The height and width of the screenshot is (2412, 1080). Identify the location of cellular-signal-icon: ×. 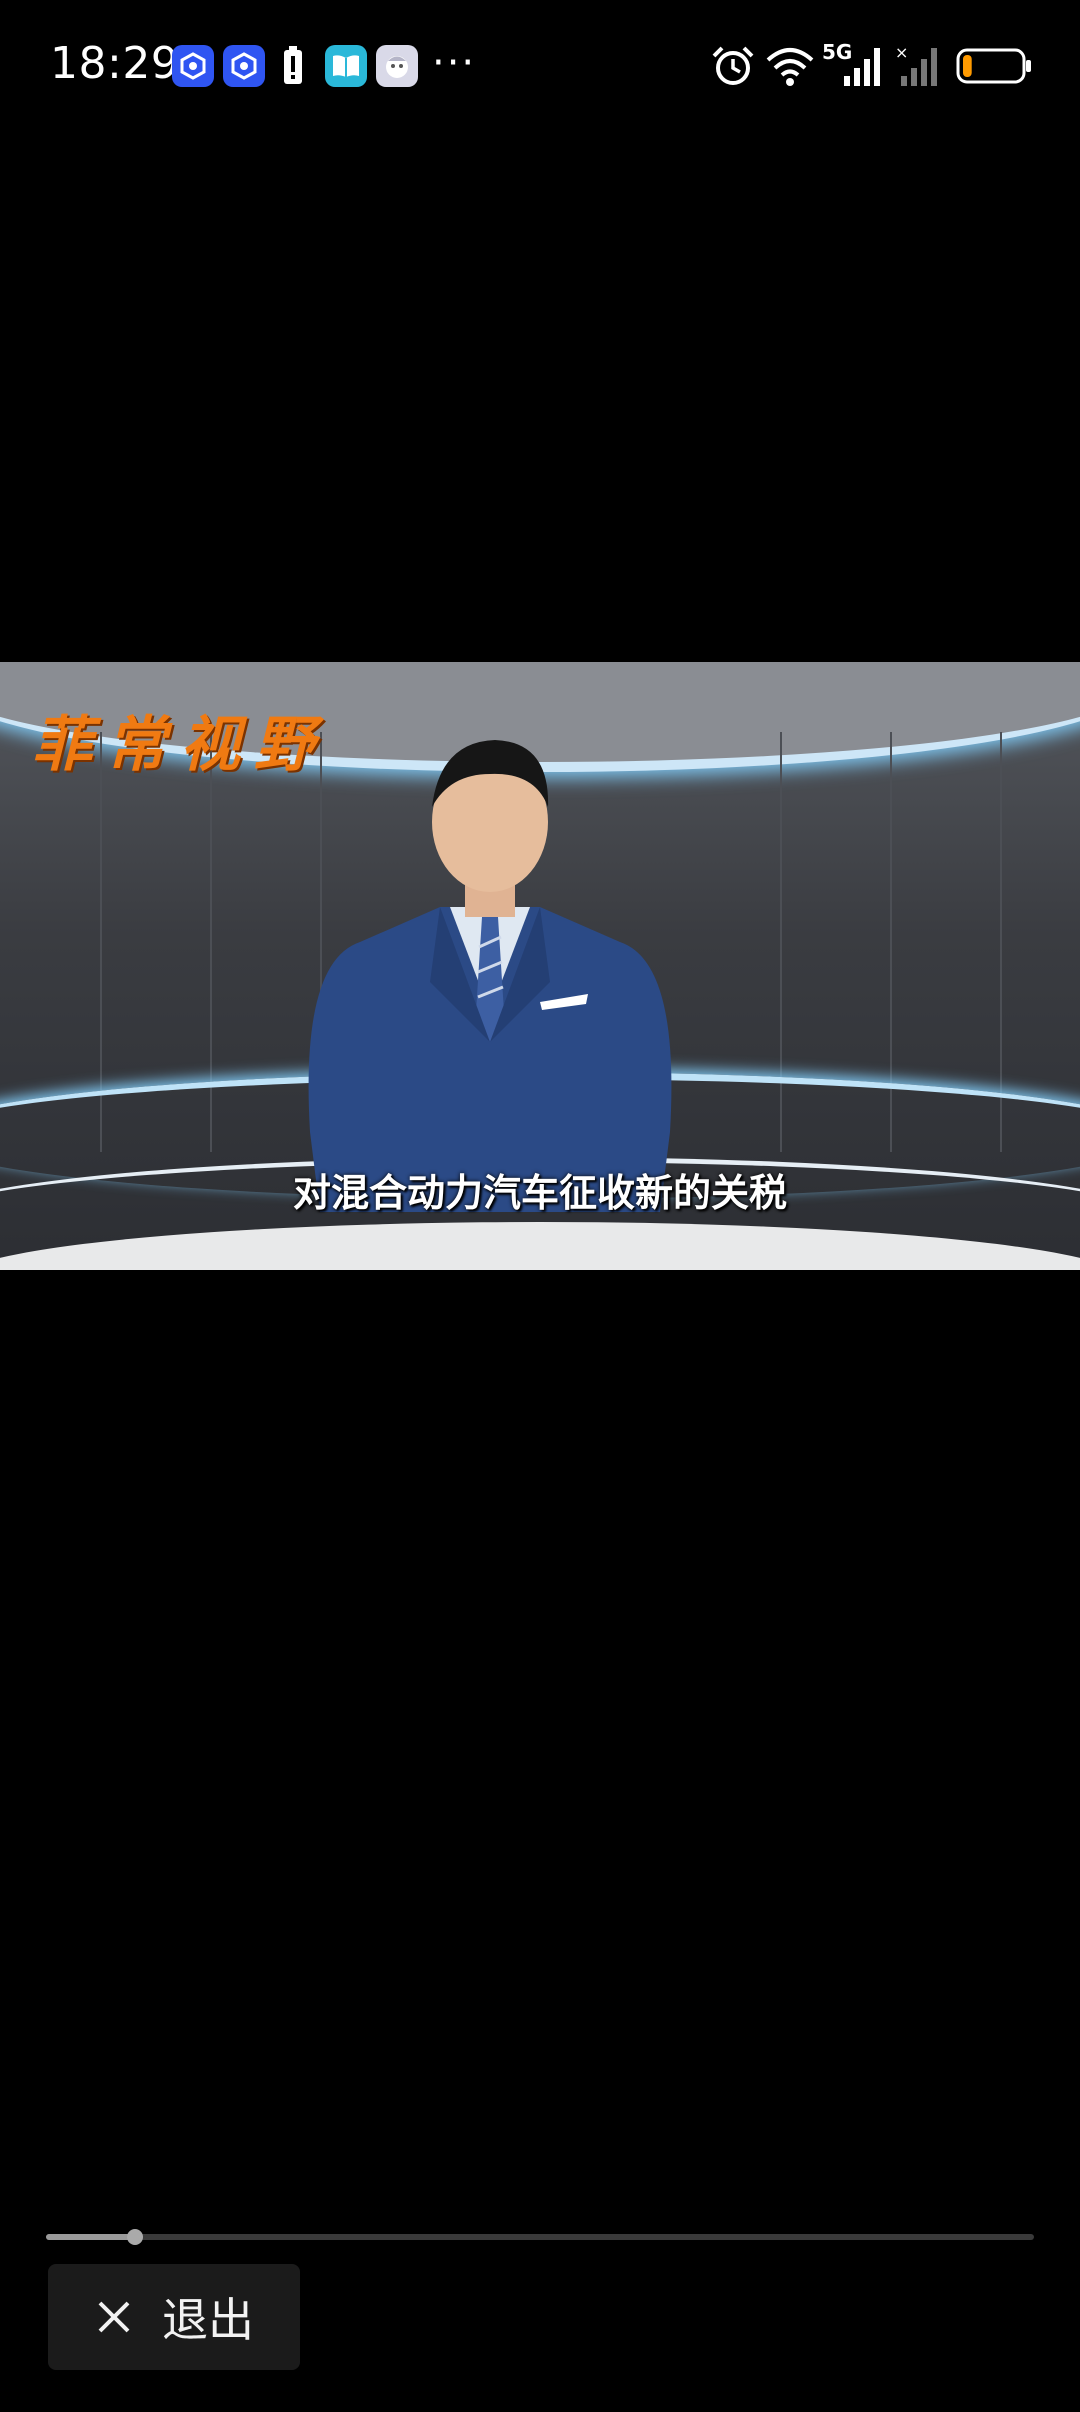
(919, 65).